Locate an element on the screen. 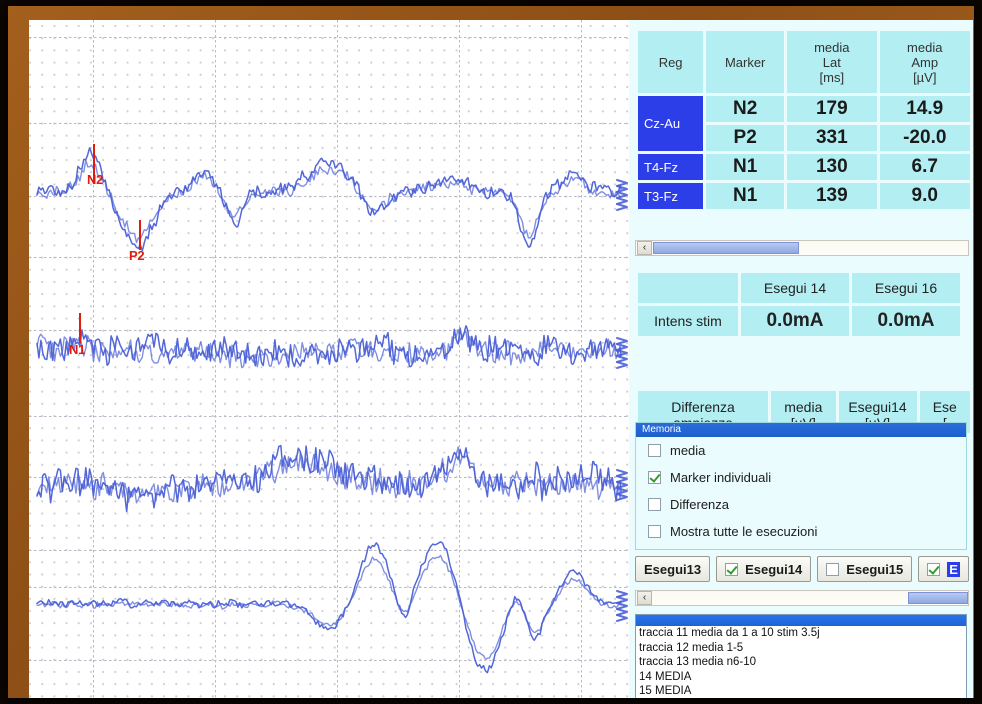  cell-lat: 139 is located at coordinates (832, 196).